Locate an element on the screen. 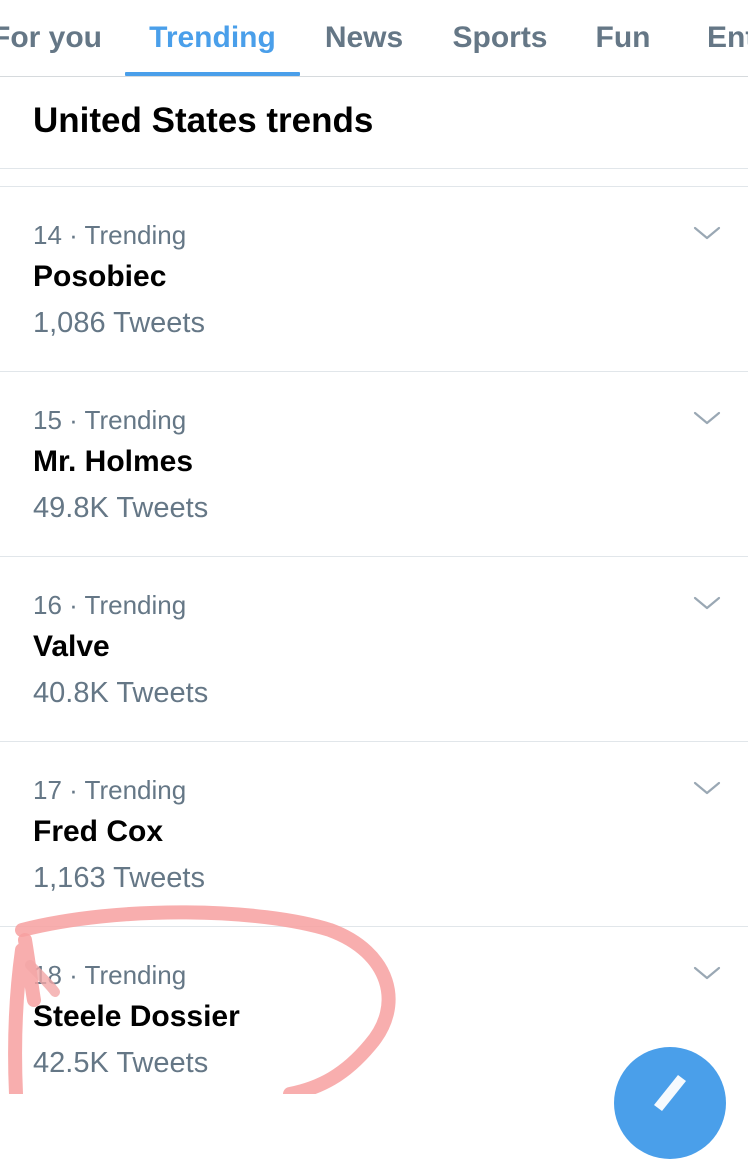  trend-rank-label: 14 · Trending is located at coordinates (110, 235).